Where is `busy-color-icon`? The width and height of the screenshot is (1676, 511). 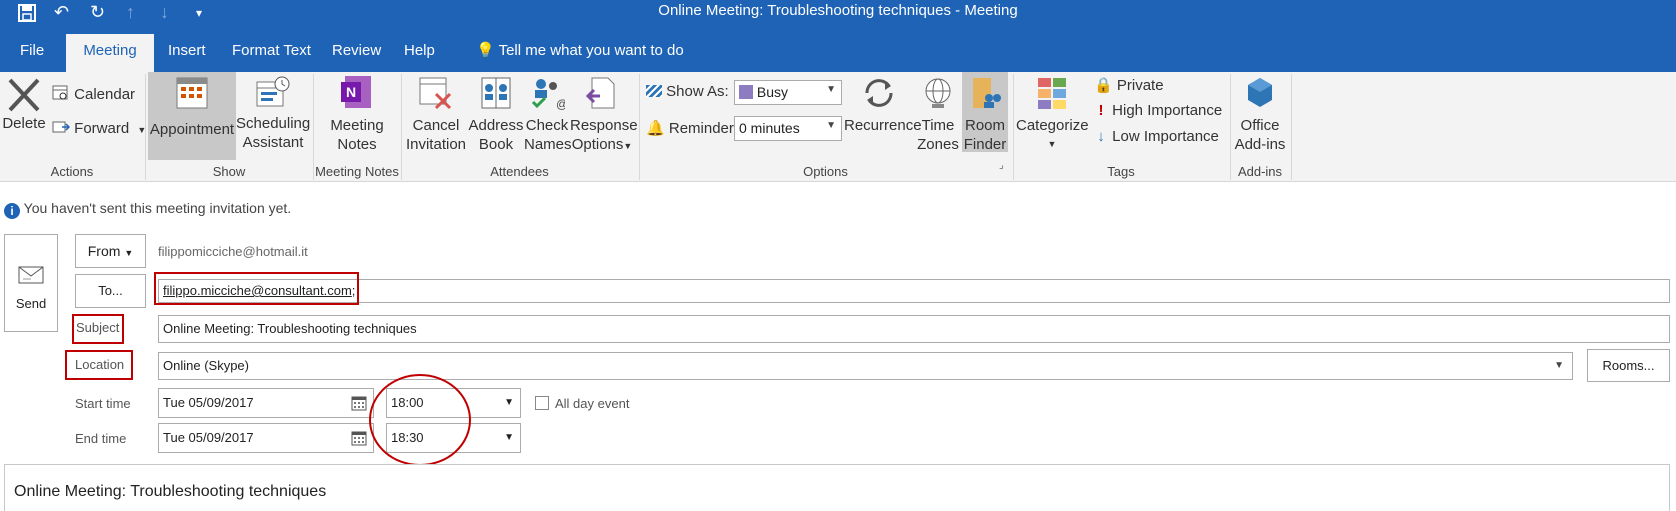 busy-color-icon is located at coordinates (746, 92).